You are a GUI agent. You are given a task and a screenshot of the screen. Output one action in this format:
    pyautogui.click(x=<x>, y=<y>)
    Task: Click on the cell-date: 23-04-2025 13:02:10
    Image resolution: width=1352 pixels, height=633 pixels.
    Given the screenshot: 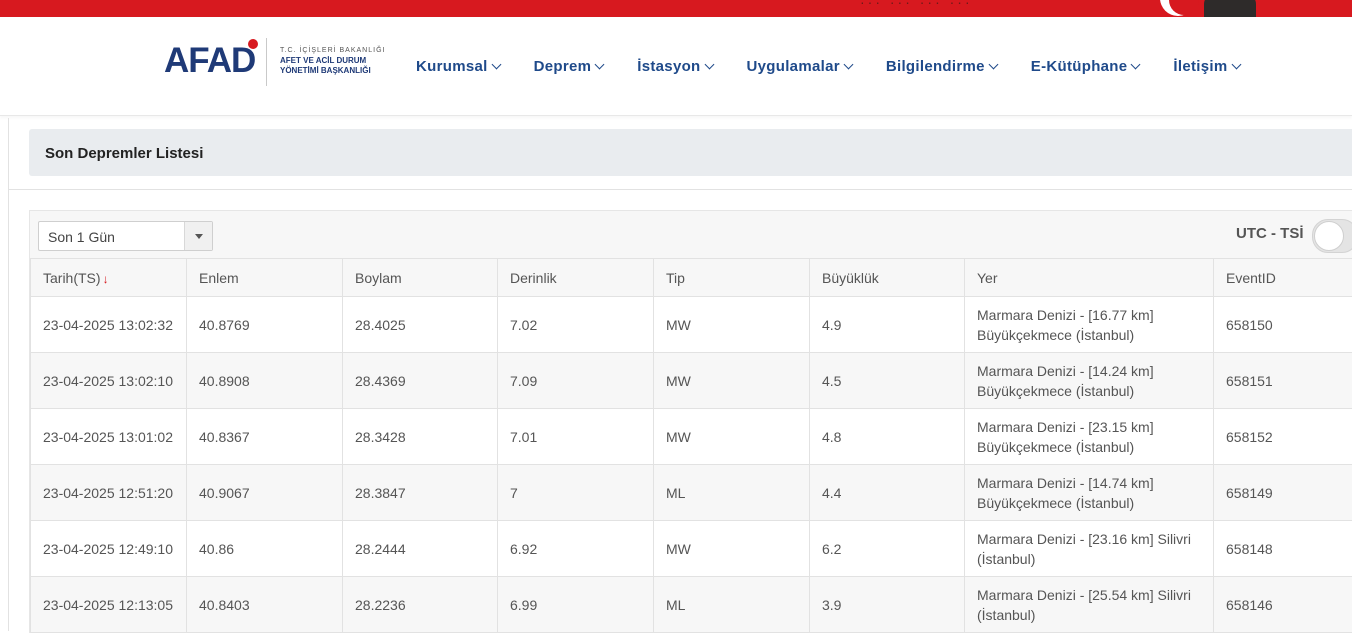 What is the action you would take?
    pyautogui.click(x=109, y=381)
    